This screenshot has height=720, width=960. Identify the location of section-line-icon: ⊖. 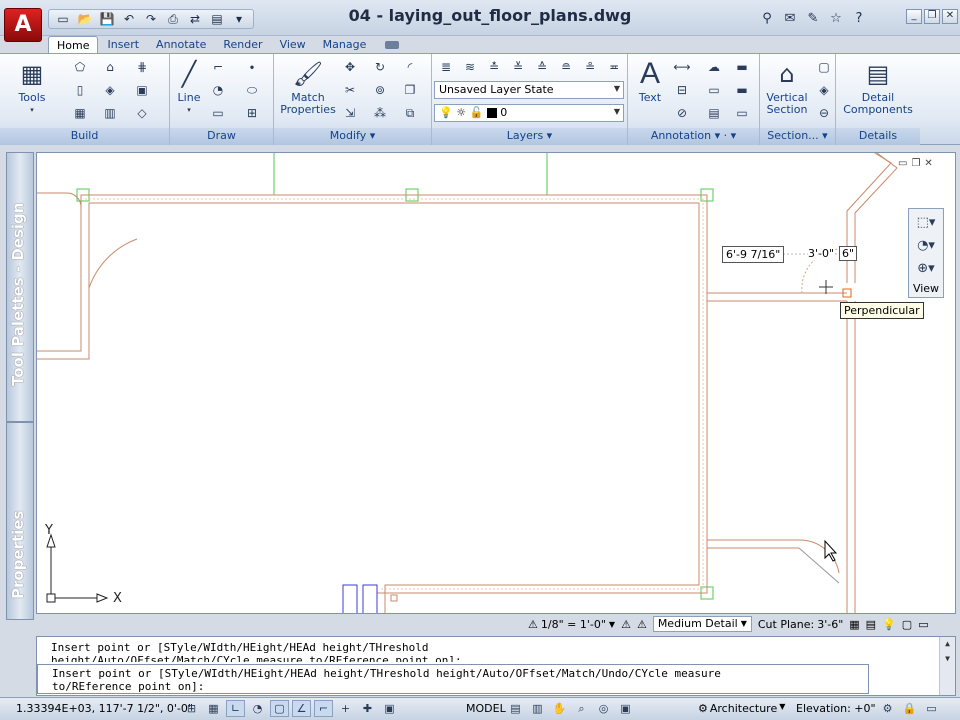
(824, 113).